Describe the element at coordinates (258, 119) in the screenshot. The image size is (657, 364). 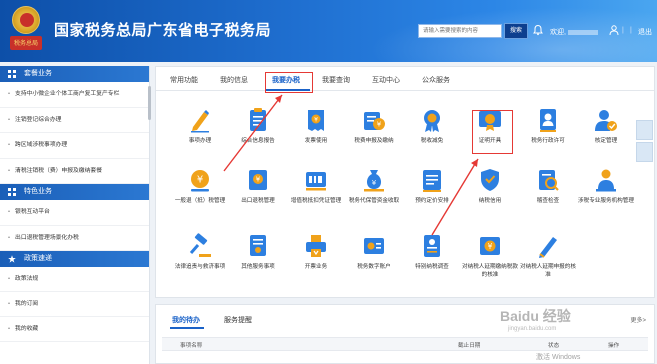
I see `clipboard-icon` at that location.